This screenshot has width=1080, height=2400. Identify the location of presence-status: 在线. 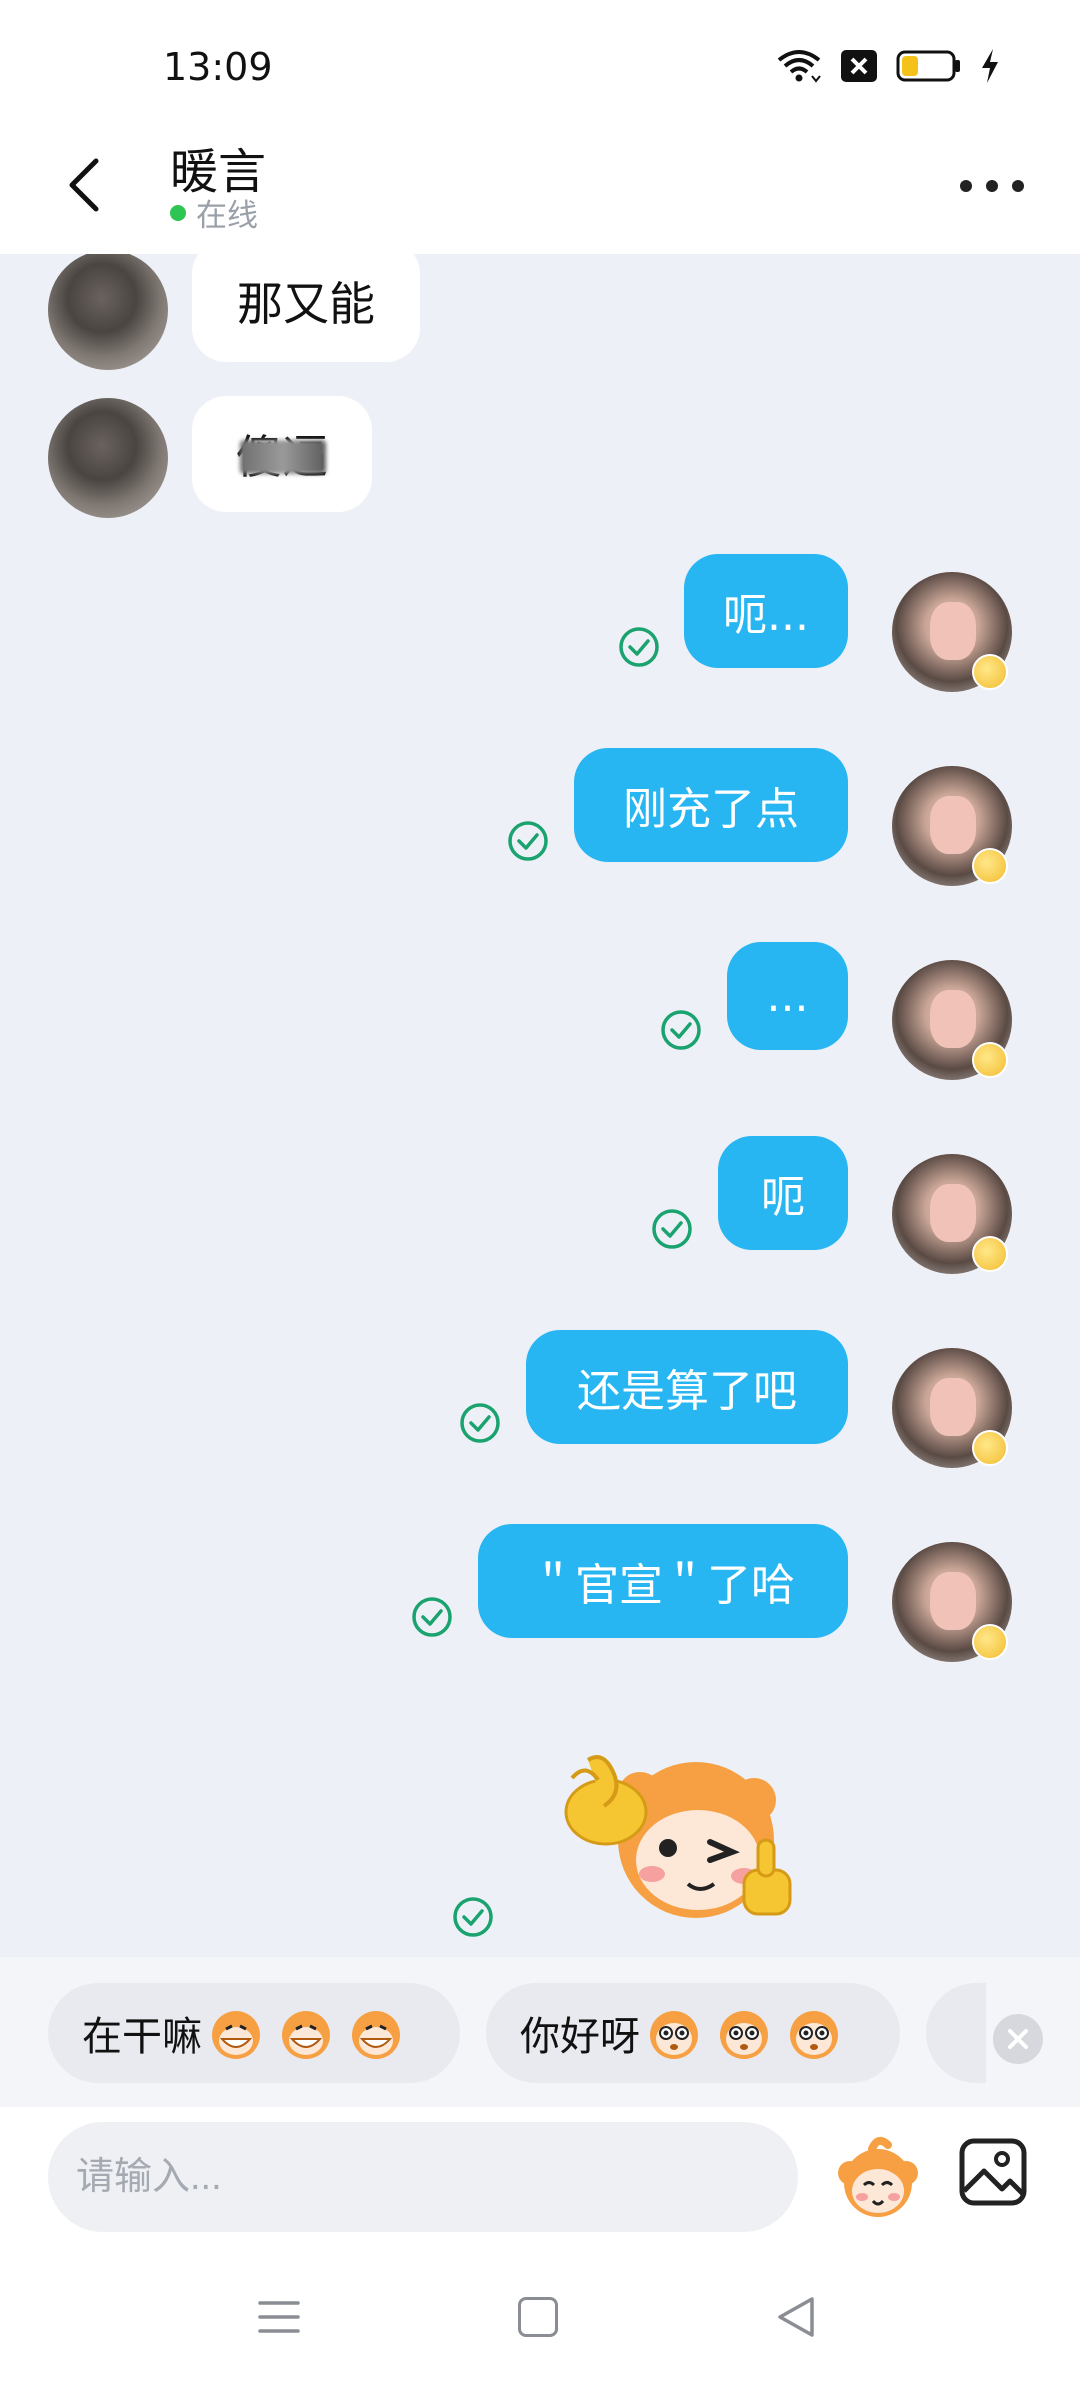
(214, 212).